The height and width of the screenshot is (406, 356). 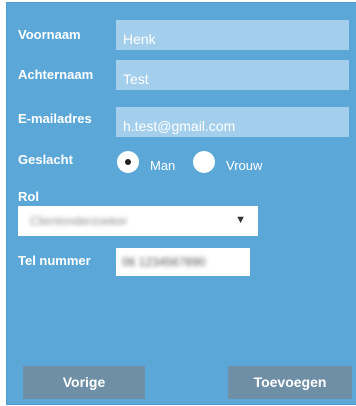 I want to click on lastname-label: Achternaam, so click(x=56, y=74).